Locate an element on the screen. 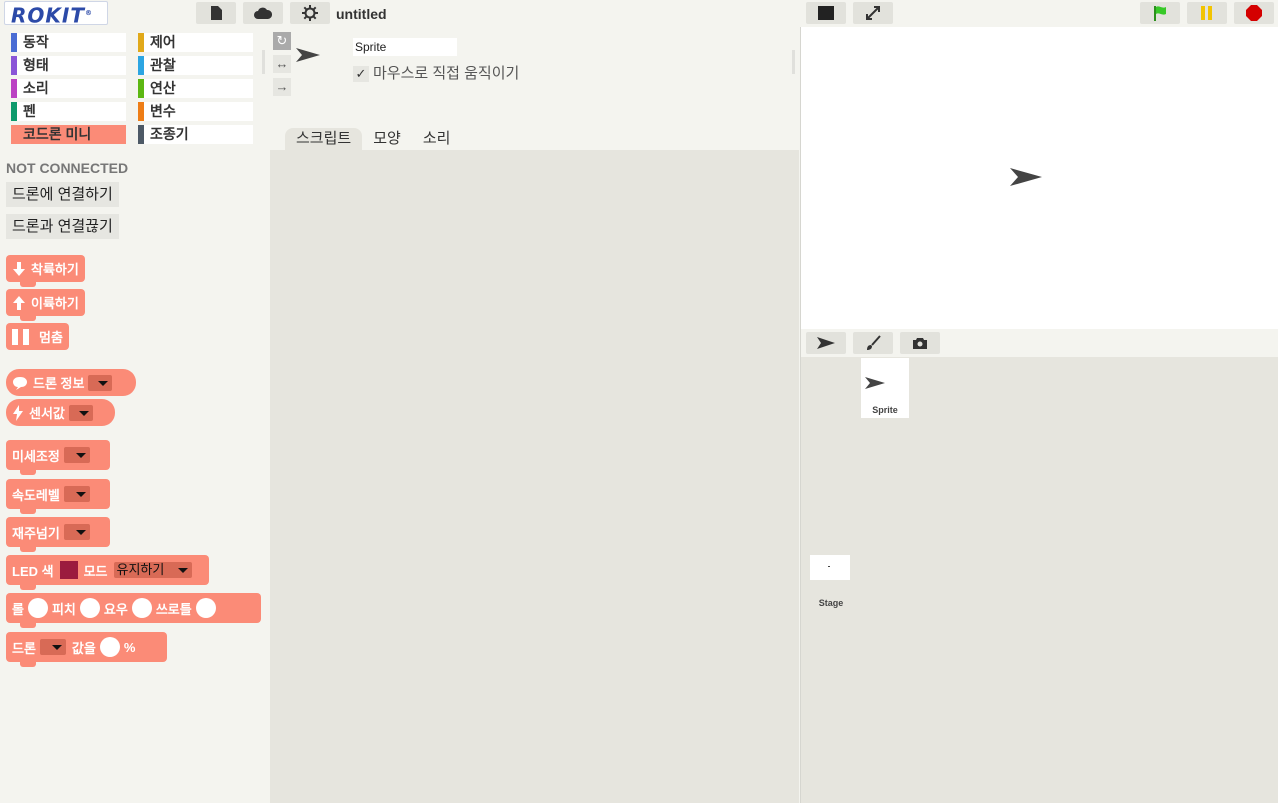  block-label: 이륙하기 is located at coordinates (55, 303).